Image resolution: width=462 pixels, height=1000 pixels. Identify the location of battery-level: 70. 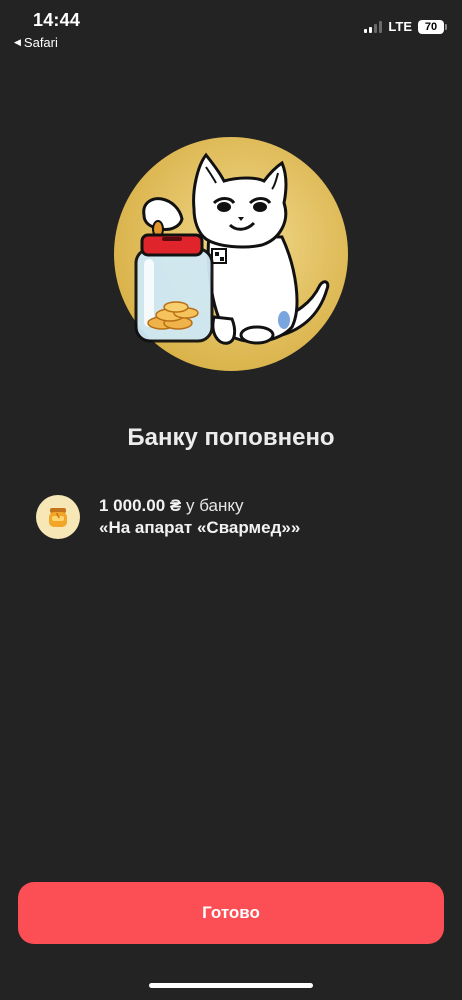
(431, 26).